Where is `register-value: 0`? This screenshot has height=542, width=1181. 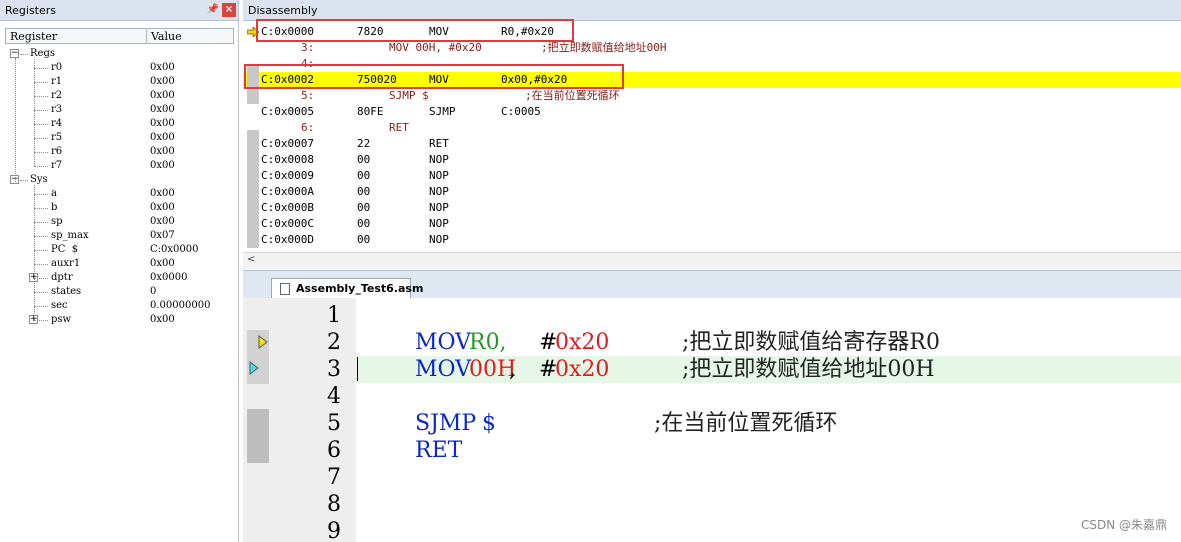
register-value: 0 is located at coordinates (153, 292).